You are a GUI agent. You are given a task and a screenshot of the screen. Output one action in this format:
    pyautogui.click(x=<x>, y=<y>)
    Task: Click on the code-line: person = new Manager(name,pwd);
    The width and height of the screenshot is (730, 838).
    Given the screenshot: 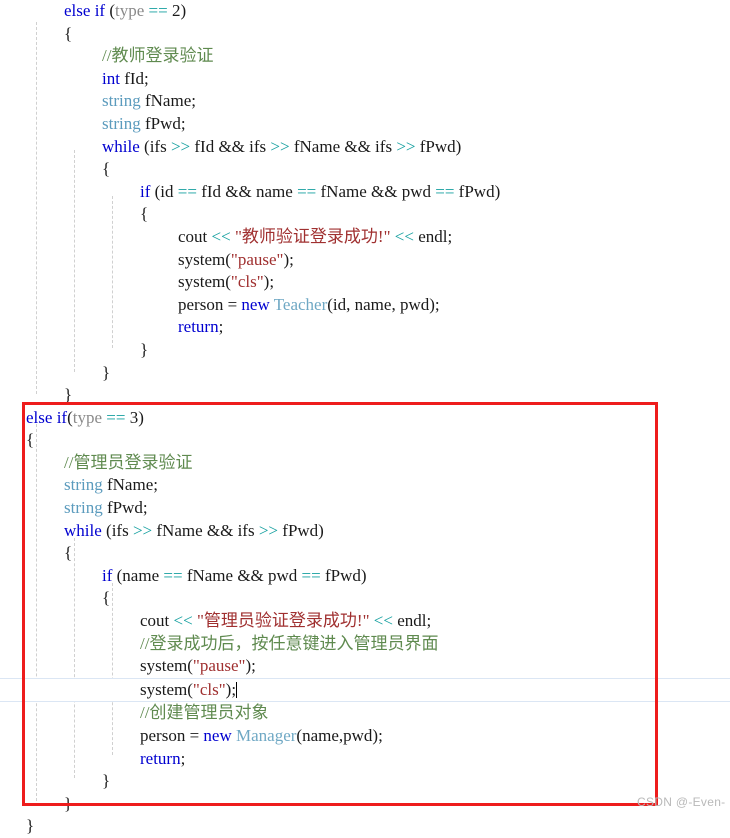 What is the action you would take?
    pyautogui.click(x=365, y=736)
    